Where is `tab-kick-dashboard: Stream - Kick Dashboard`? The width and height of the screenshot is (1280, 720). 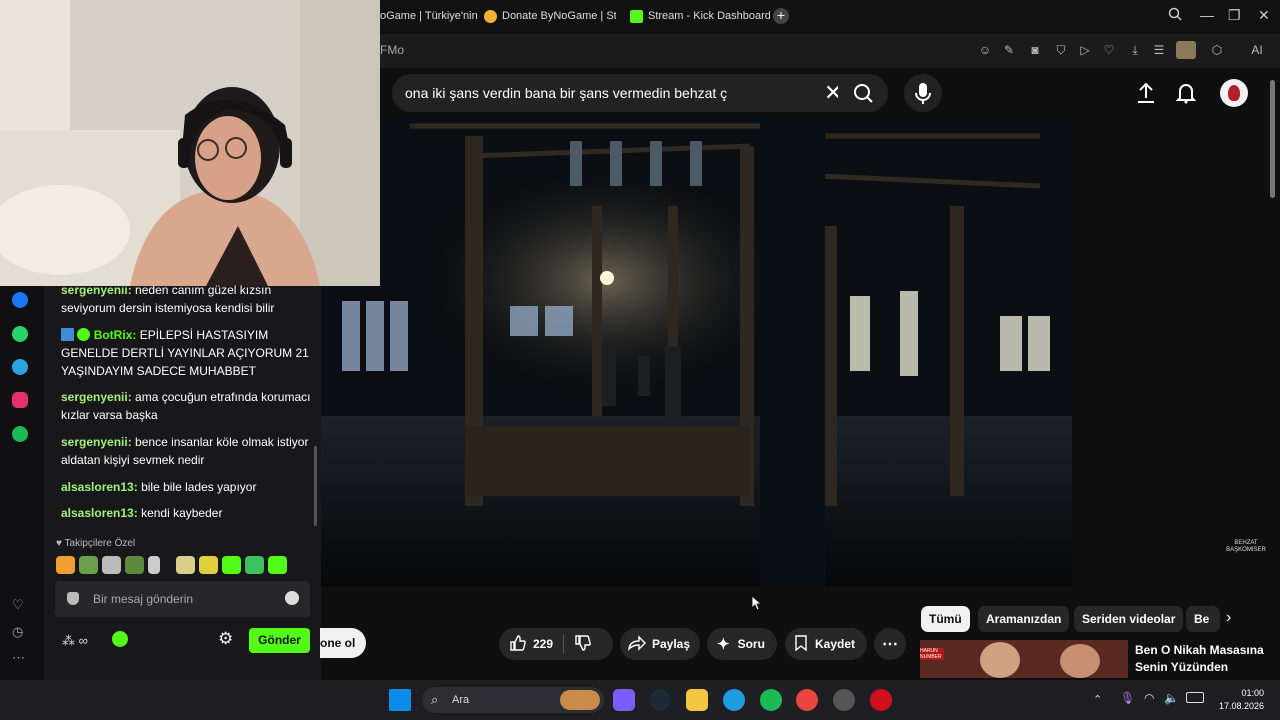
tab-kick-dashboard: Stream - Kick Dashboard is located at coordinates (700, 16).